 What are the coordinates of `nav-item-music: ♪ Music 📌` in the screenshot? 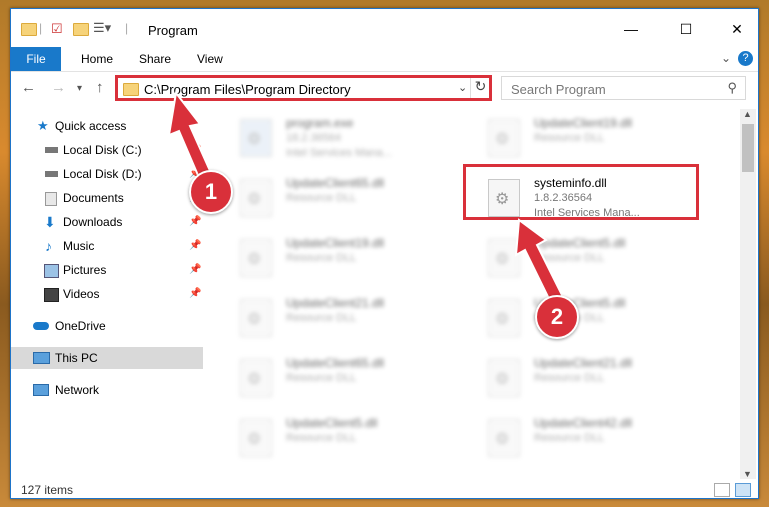 It's located at (107, 246).